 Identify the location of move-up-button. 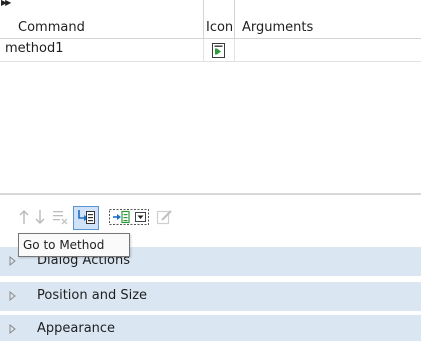
(24, 217).